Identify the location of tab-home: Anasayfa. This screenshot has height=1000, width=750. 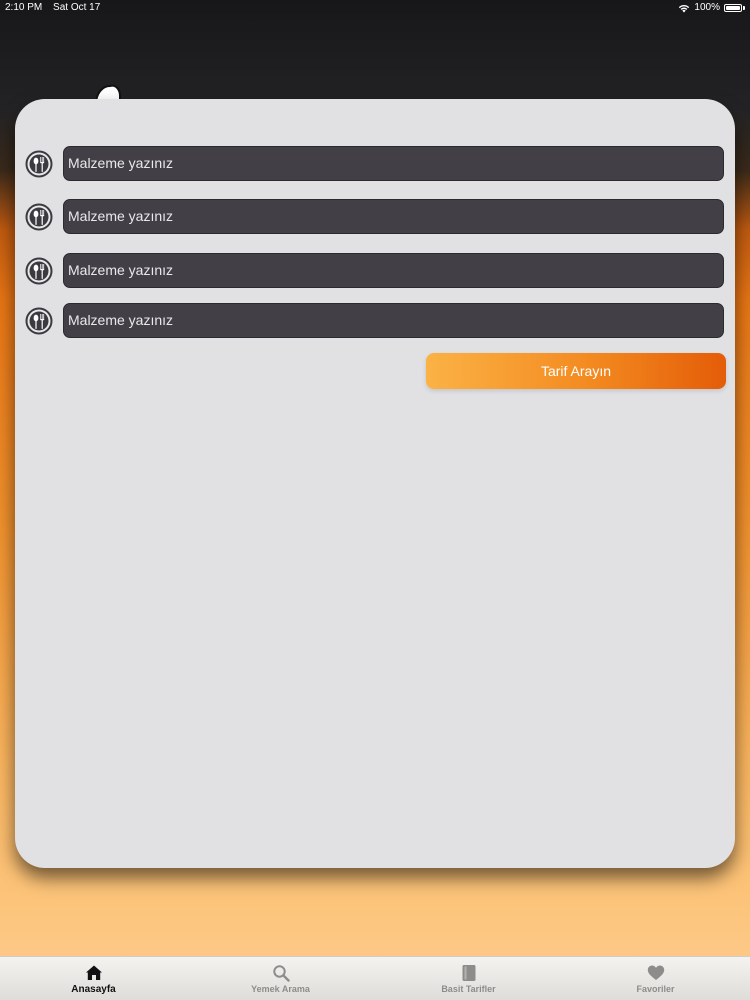
(93, 978).